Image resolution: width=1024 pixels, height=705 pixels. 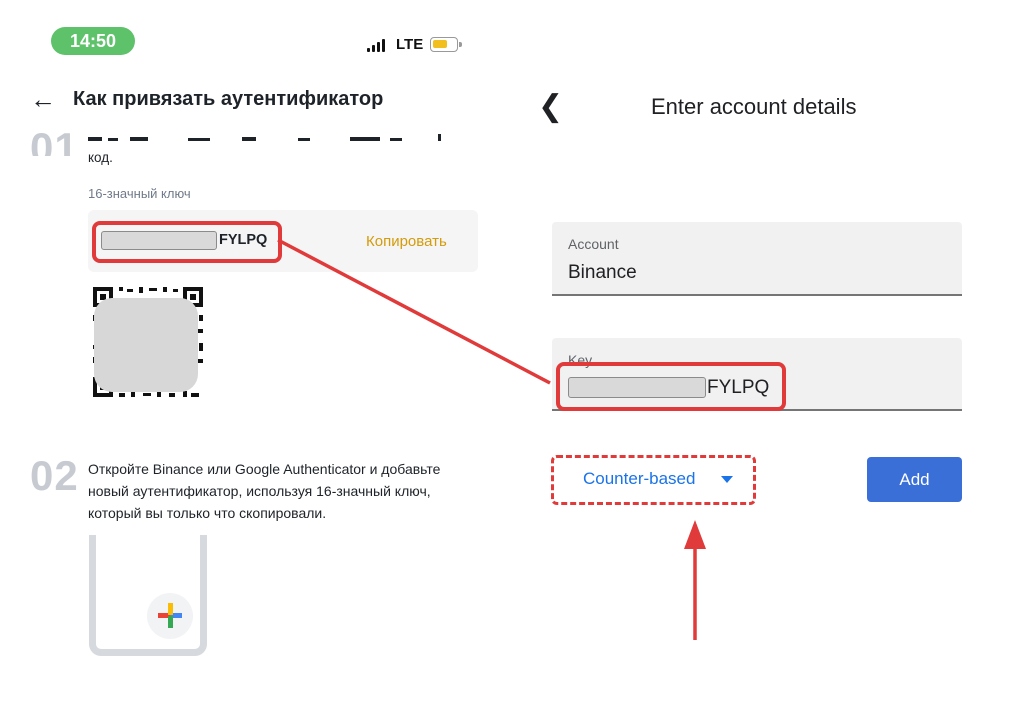 I want to click on step-number-2: 02, so click(x=54, y=475).